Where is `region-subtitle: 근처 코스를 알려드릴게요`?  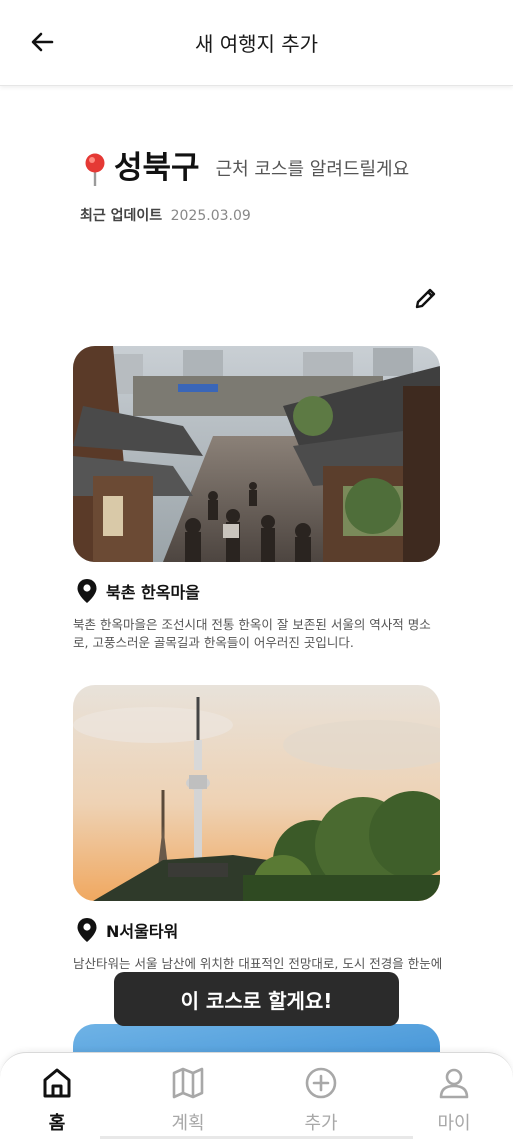 region-subtitle: 근처 코스를 알려드릴게요 is located at coordinates (312, 169).